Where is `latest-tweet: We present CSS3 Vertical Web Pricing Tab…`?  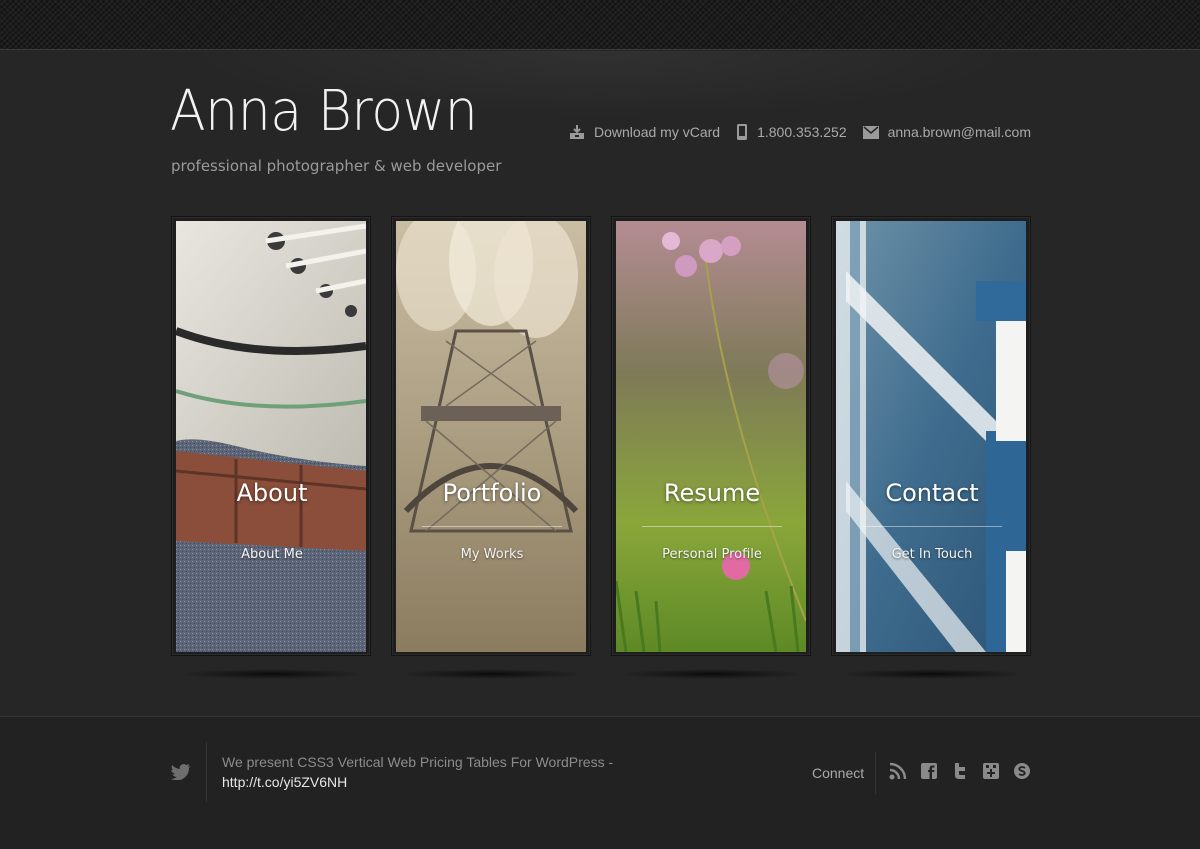 latest-tweet: We present CSS3 Vertical Web Pricing Tab… is located at coordinates (442, 772).